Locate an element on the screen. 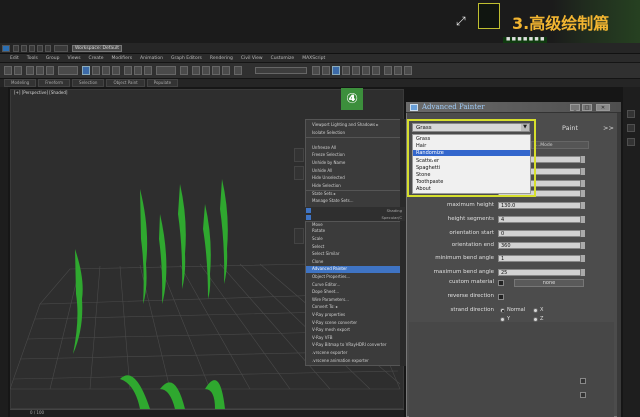 This screenshot has height=417, width=640. reverse-direction-checkbox is located at coordinates (501, 297).